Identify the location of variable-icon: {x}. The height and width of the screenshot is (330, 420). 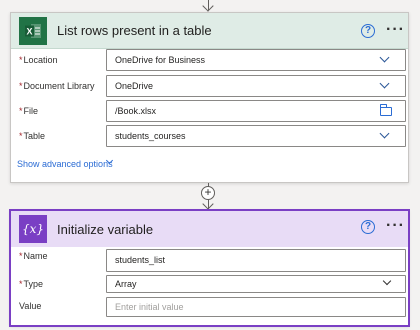
(33, 229).